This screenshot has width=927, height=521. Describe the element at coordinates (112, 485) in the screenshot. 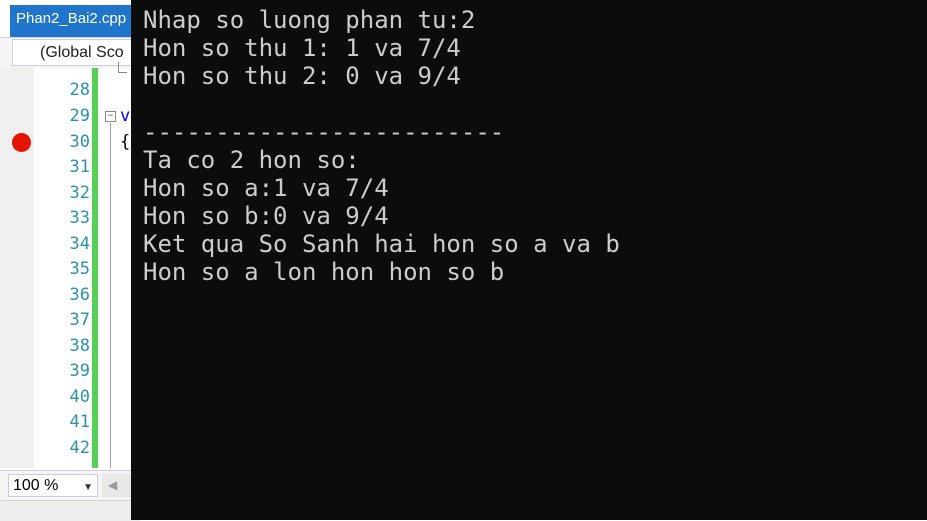

I see `scroll-left-icon: ◀` at that location.